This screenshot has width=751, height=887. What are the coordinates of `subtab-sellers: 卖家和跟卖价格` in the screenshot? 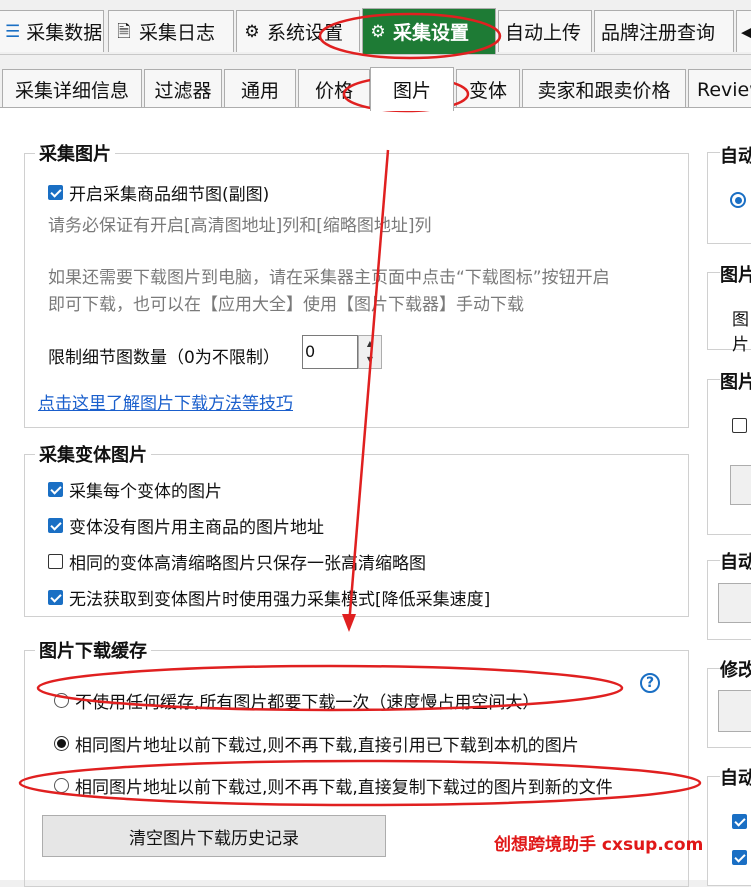 It's located at (604, 89).